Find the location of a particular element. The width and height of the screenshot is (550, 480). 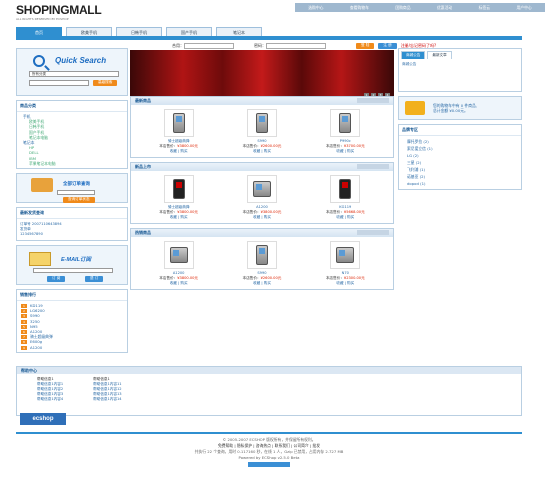

order-input is located at coordinates (76, 193).